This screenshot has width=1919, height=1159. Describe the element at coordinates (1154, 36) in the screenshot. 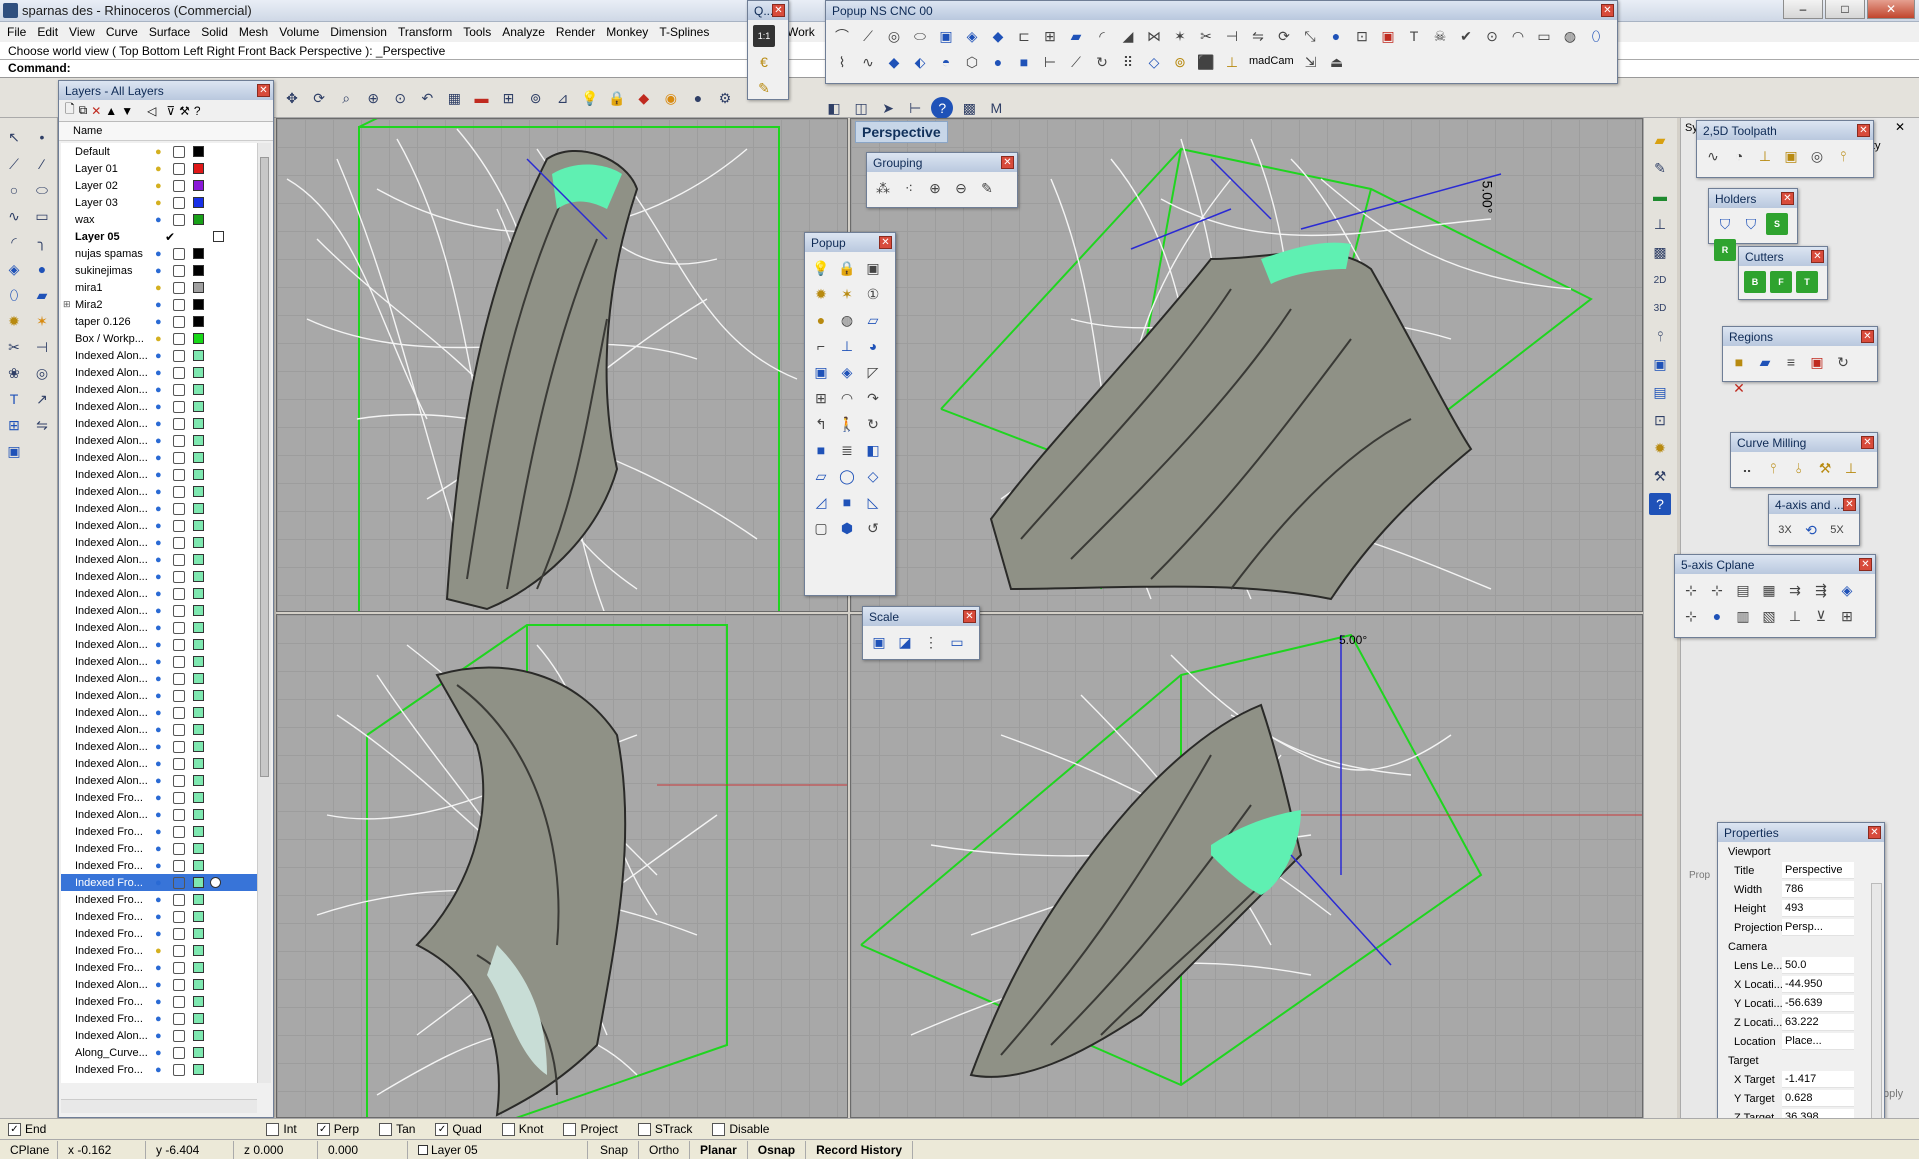

I see `join-tool-icon: ⋈` at that location.